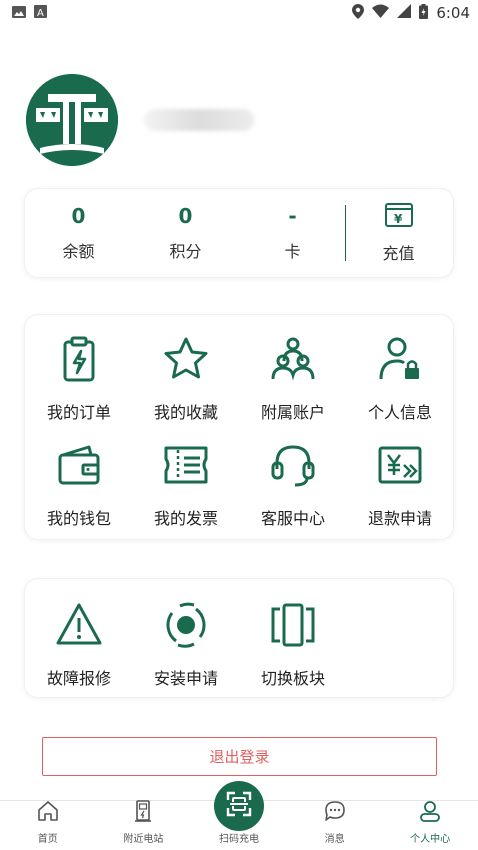 The height and width of the screenshot is (850, 478). What do you see at coordinates (78, 518) in the screenshot?
I see `my-wallet-label: 我的钱包` at bounding box center [78, 518].